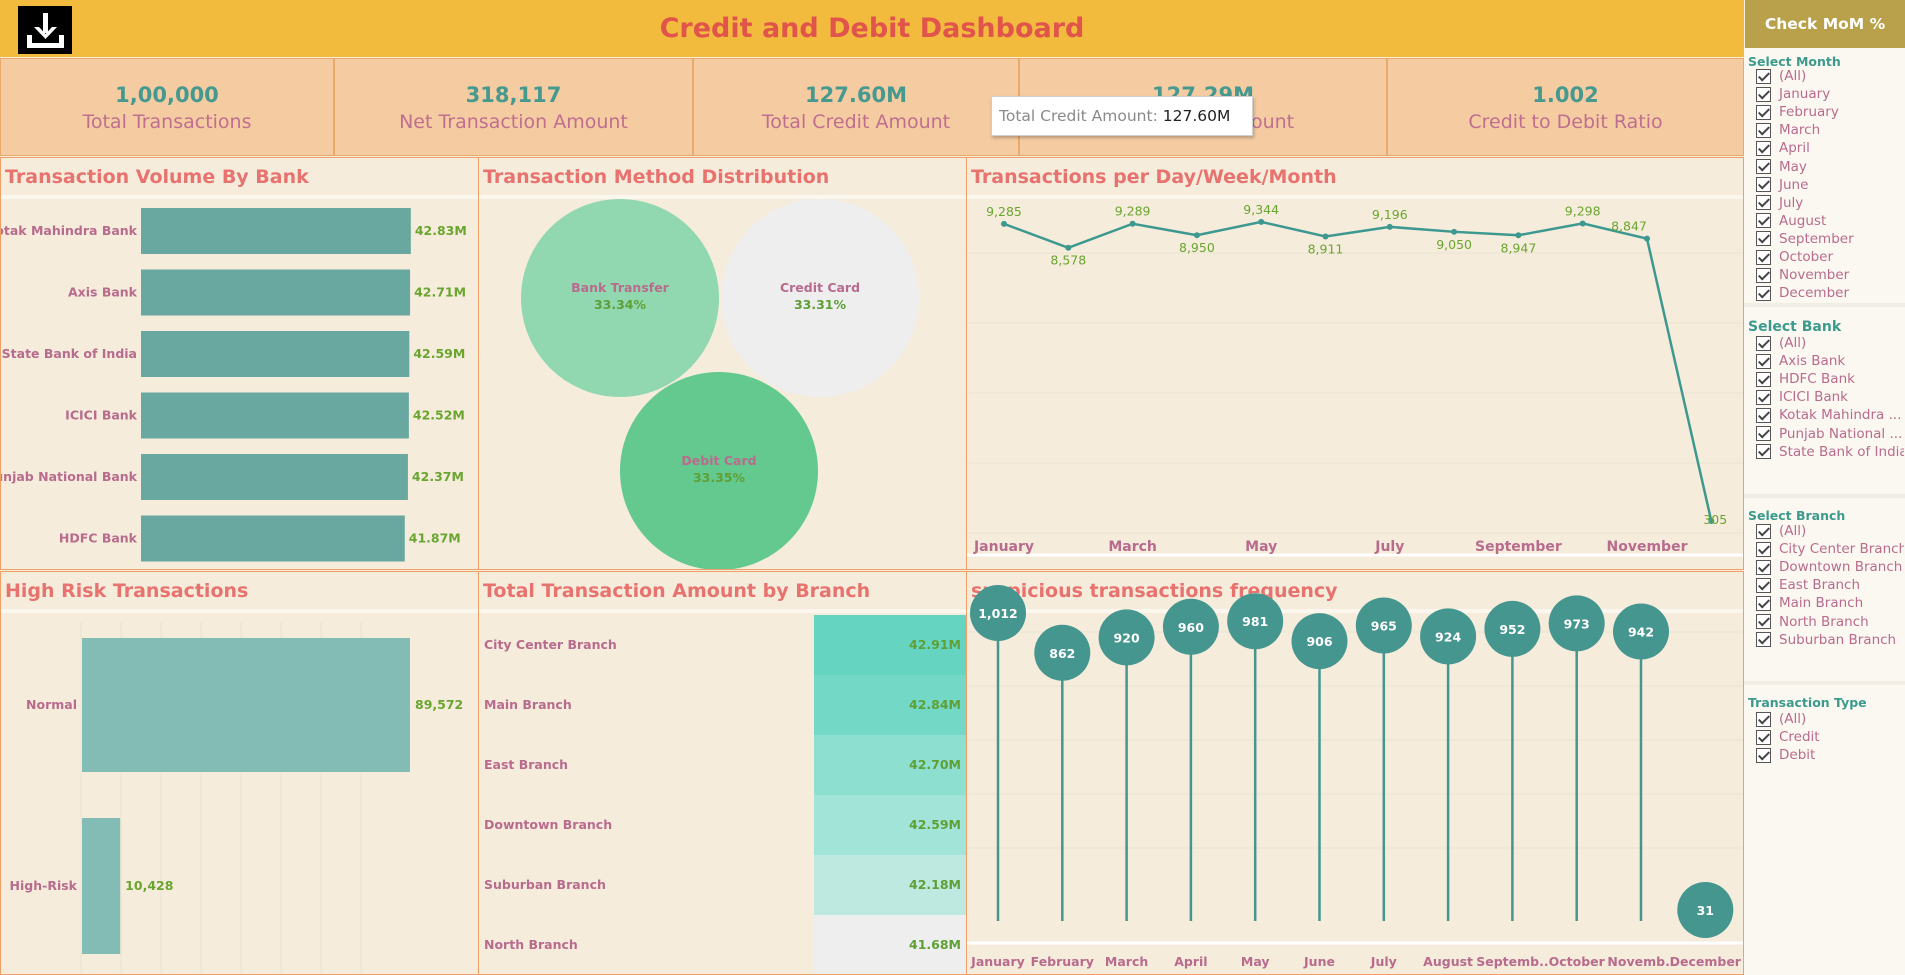  Describe the element at coordinates (1830, 397) in the screenshot. I see `filter-option: ICICI Bank` at that location.